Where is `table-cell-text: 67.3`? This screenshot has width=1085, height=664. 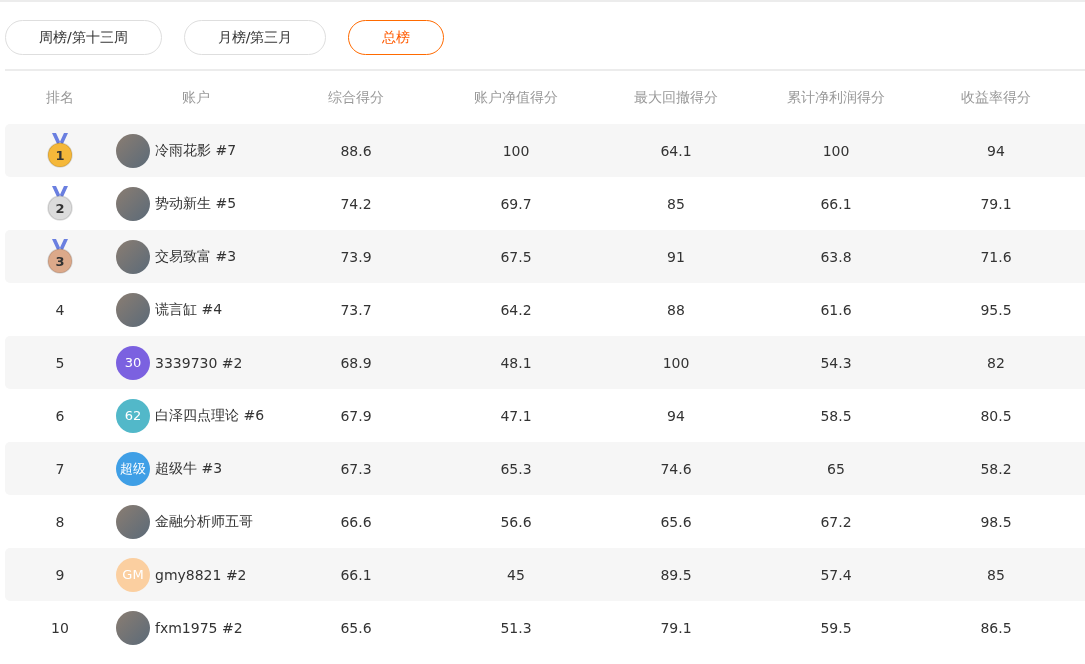 table-cell-text: 67.3 is located at coordinates (356, 468).